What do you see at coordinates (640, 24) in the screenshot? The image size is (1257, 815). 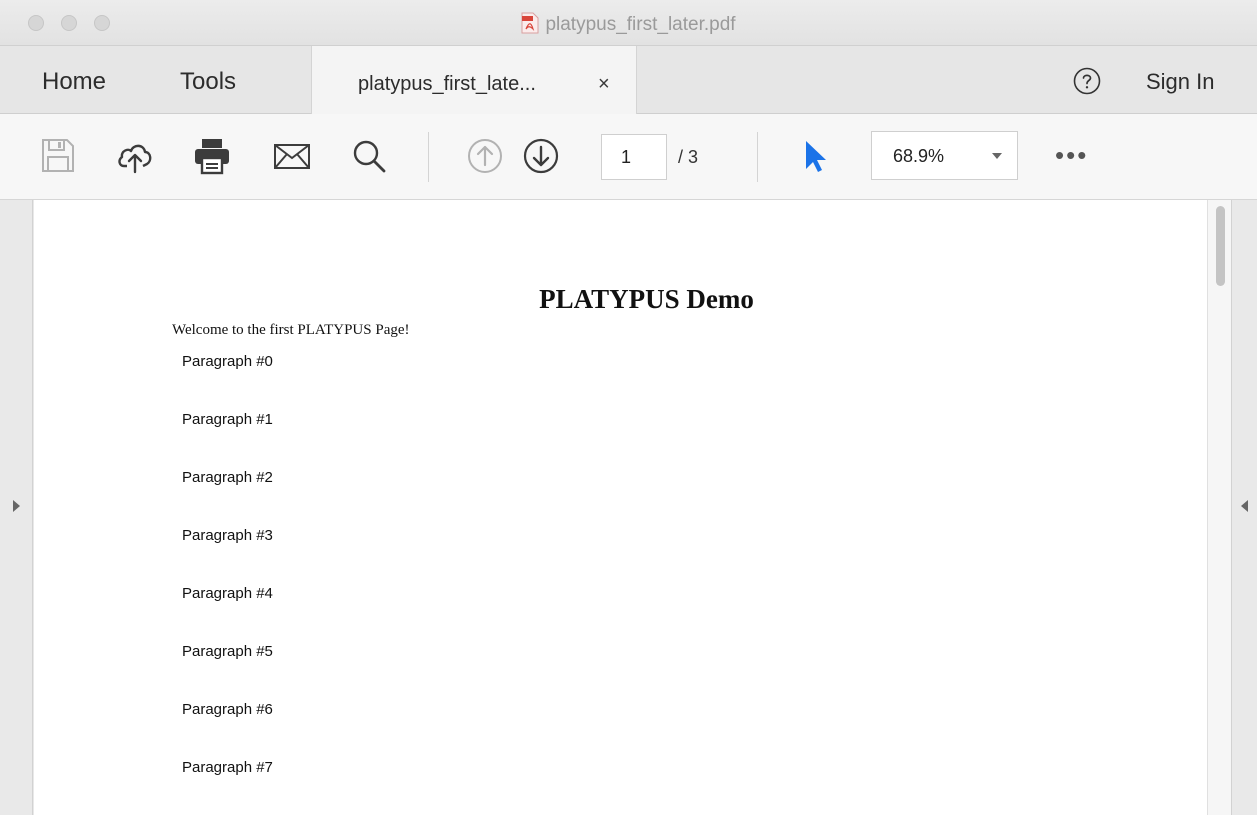 I see `window-title-text: platypus_first_later.pdf` at bounding box center [640, 24].